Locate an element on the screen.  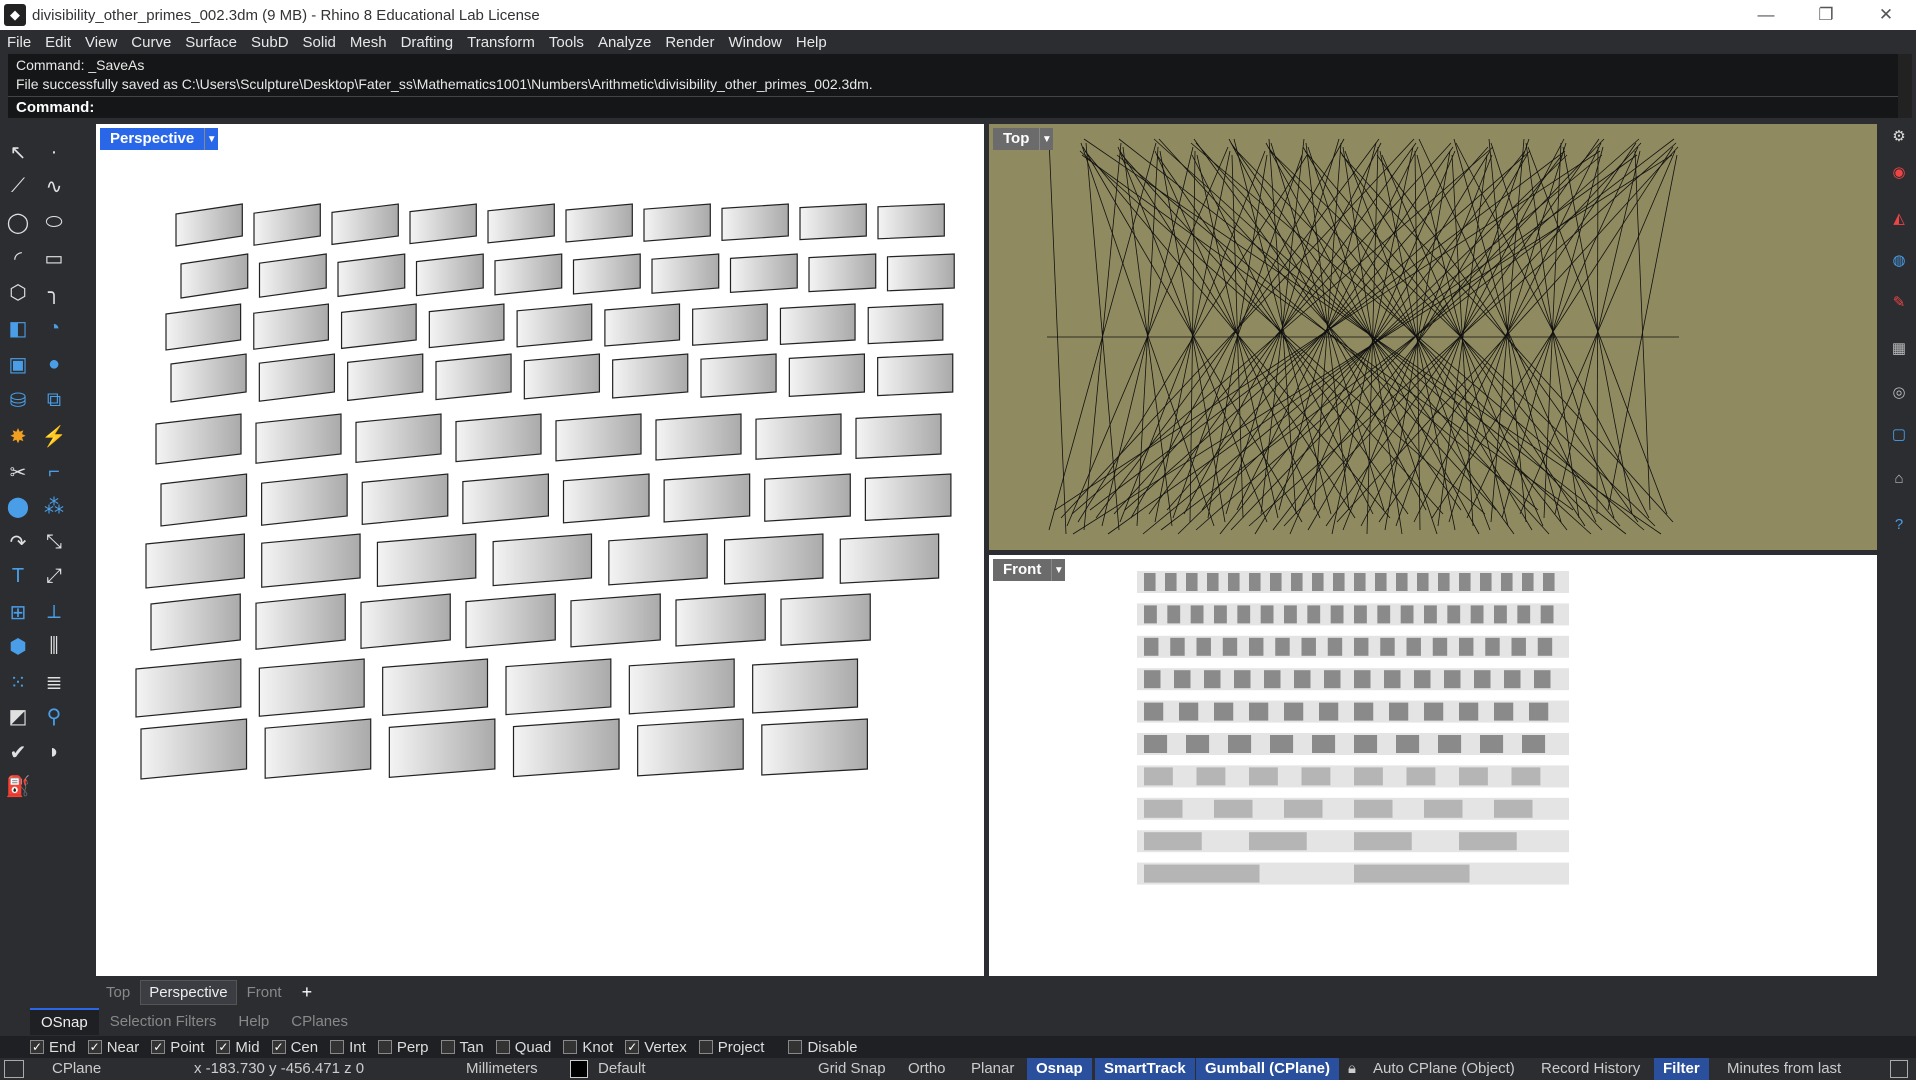
menu-transform: Transform is located at coordinates (501, 42).